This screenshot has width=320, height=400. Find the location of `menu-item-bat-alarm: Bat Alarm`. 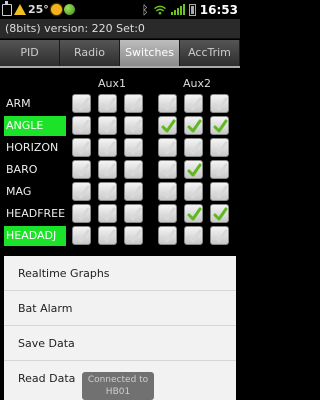

menu-item-bat-alarm: Bat Alarm is located at coordinates (120, 308).